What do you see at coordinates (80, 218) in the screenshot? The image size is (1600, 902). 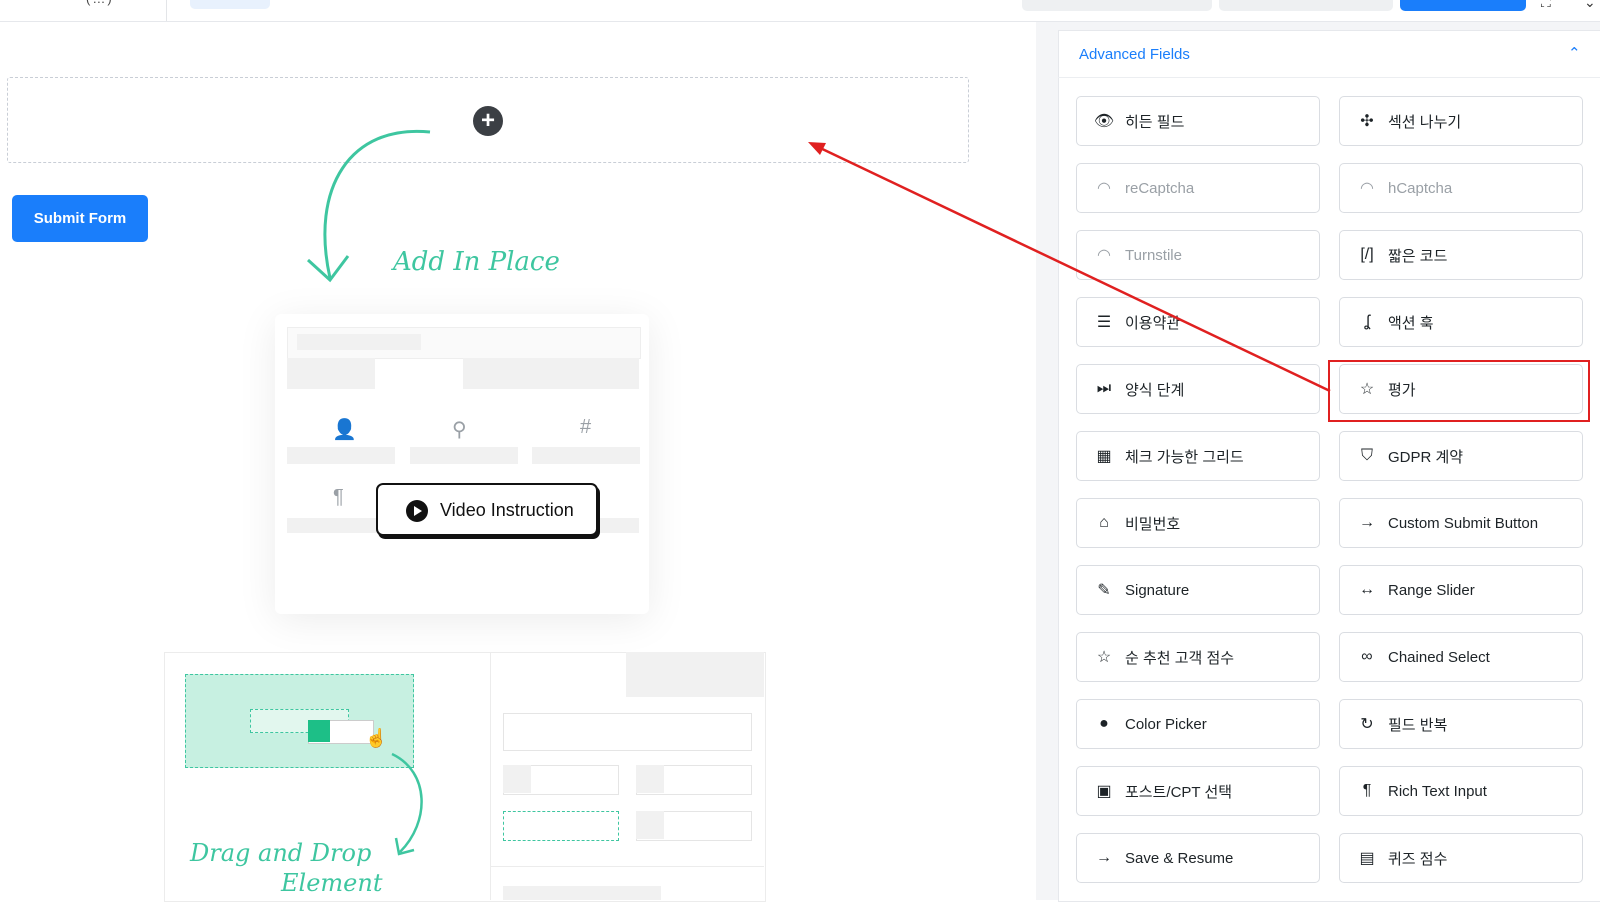 I see `submit-form-button: Submit Form` at bounding box center [80, 218].